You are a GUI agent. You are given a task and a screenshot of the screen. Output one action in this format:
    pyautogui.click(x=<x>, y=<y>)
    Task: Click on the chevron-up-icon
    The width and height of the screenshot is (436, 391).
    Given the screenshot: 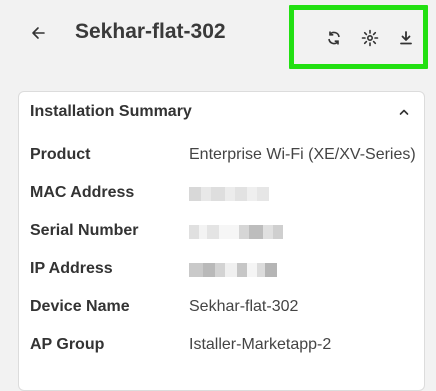 What is the action you would take?
    pyautogui.click(x=404, y=112)
    